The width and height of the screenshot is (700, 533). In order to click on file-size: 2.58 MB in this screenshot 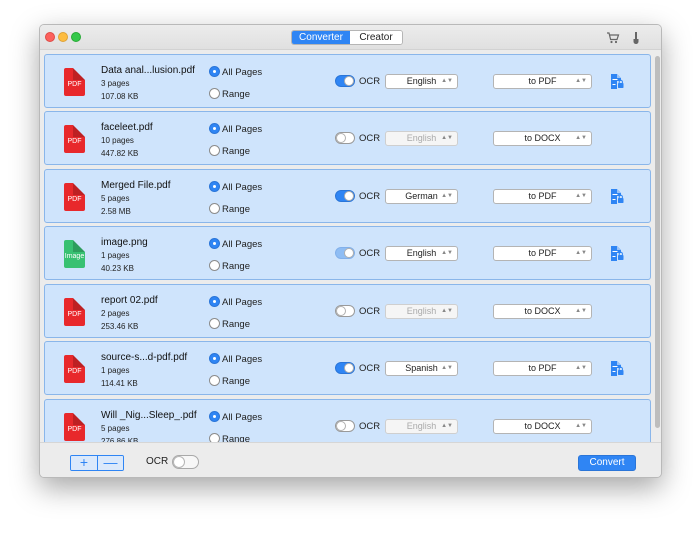, I will do `click(116, 211)`.